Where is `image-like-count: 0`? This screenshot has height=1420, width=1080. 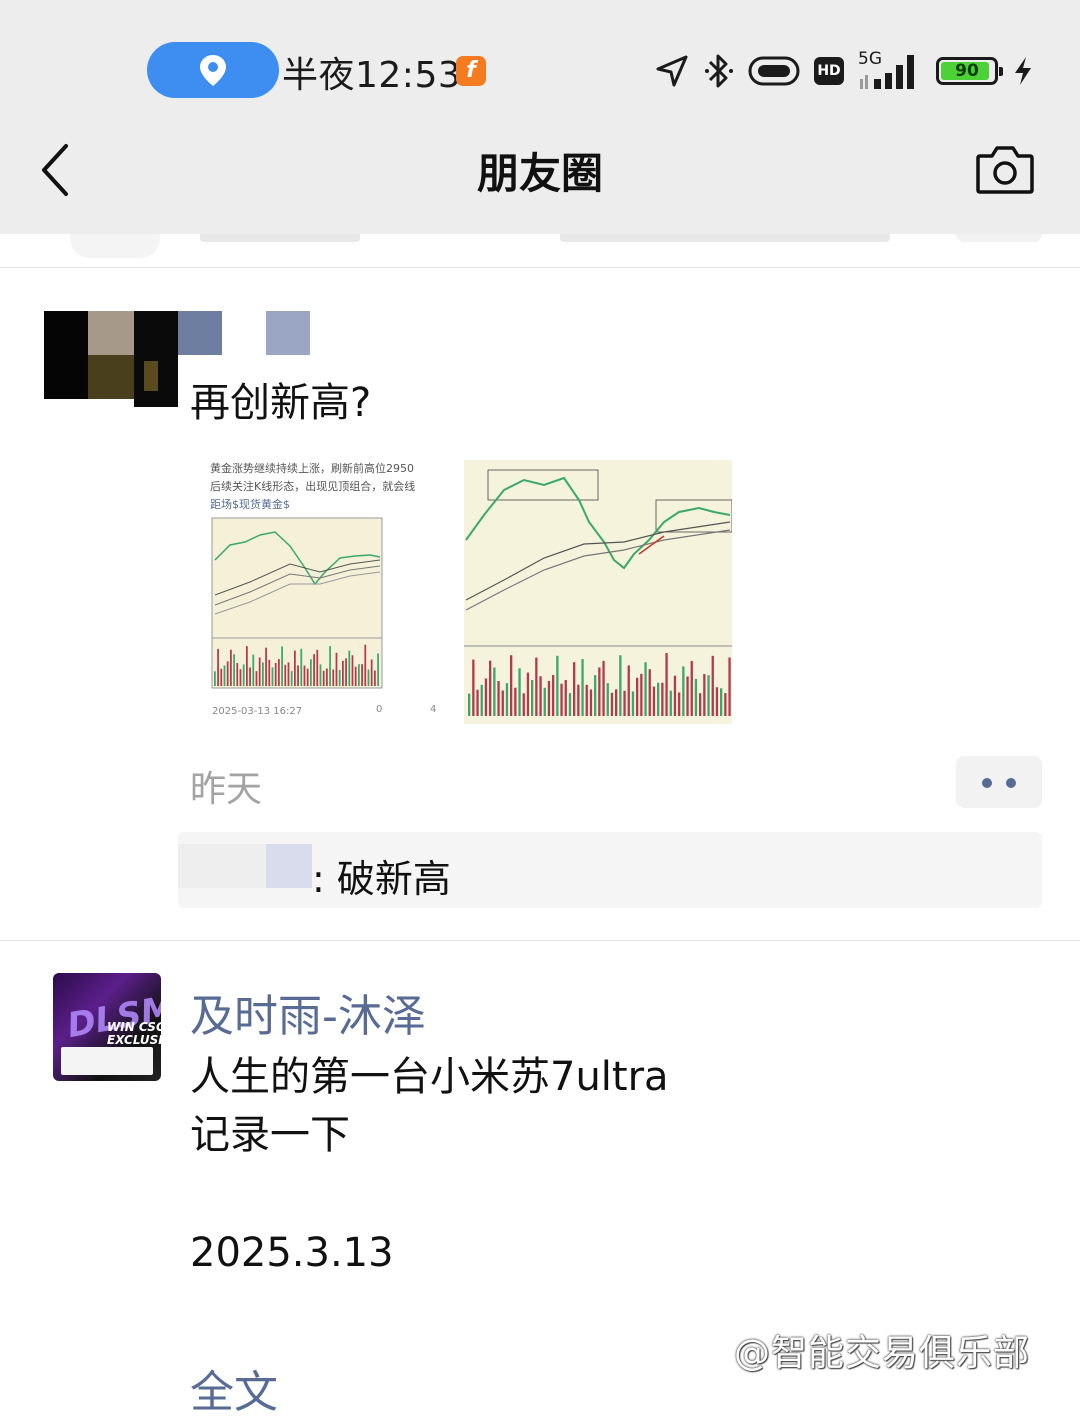
image-like-count: 0 is located at coordinates (379, 709).